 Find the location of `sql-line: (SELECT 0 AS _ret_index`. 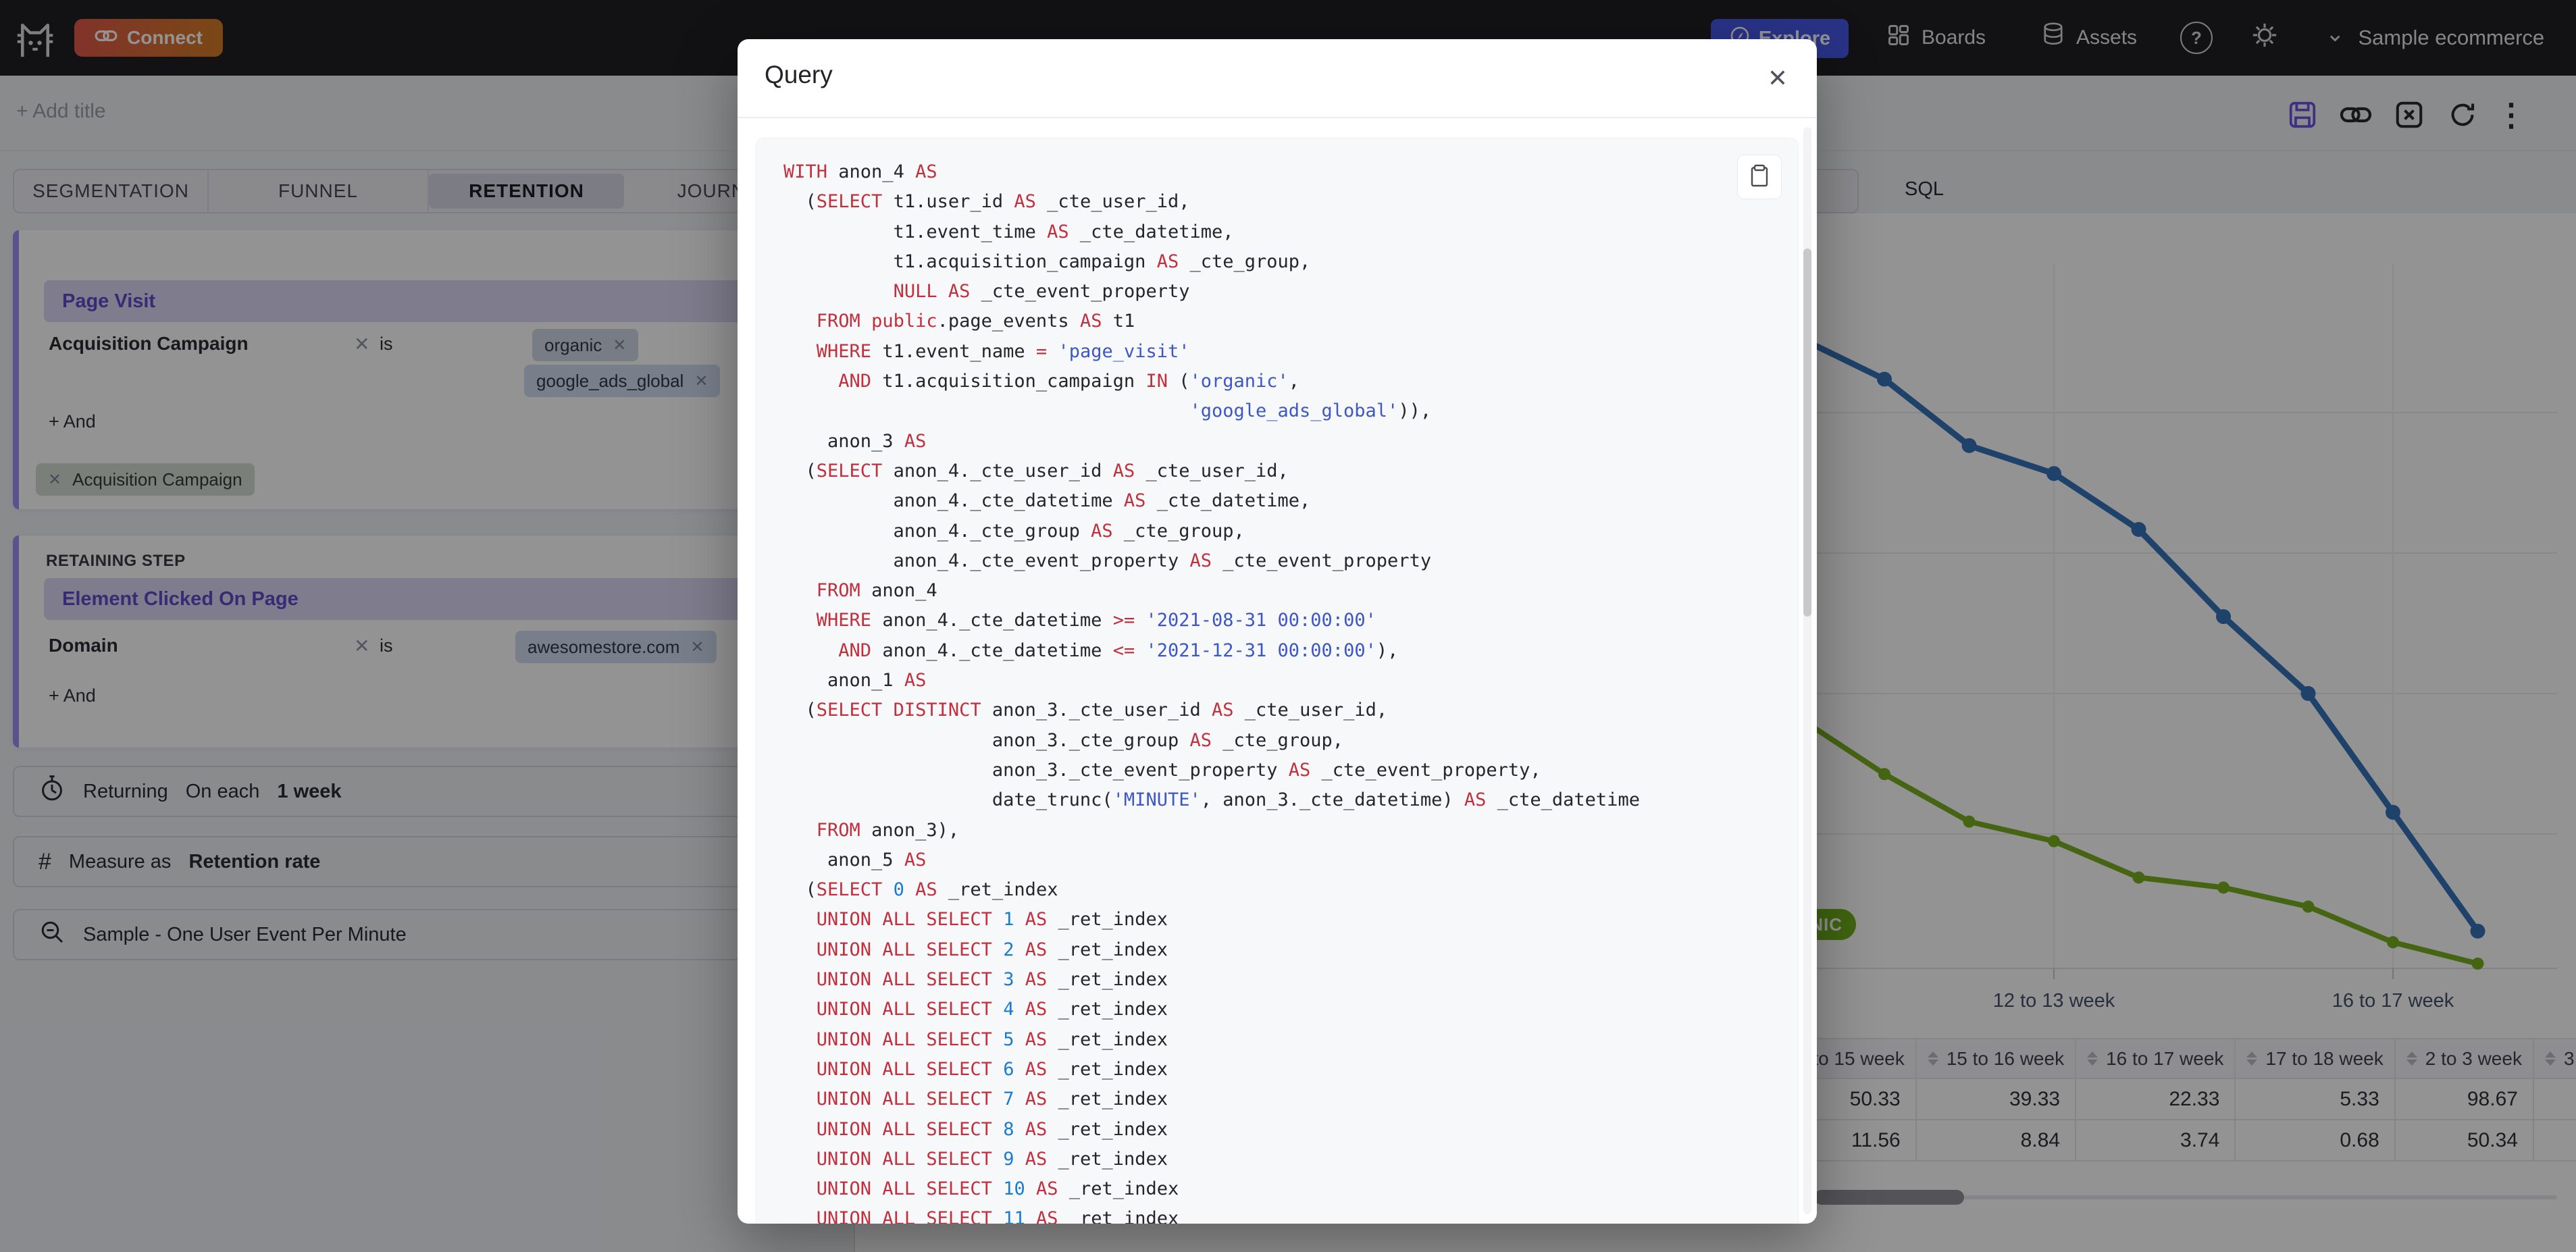

sql-line: (SELECT 0 AS _ret_index is located at coordinates (921, 890).